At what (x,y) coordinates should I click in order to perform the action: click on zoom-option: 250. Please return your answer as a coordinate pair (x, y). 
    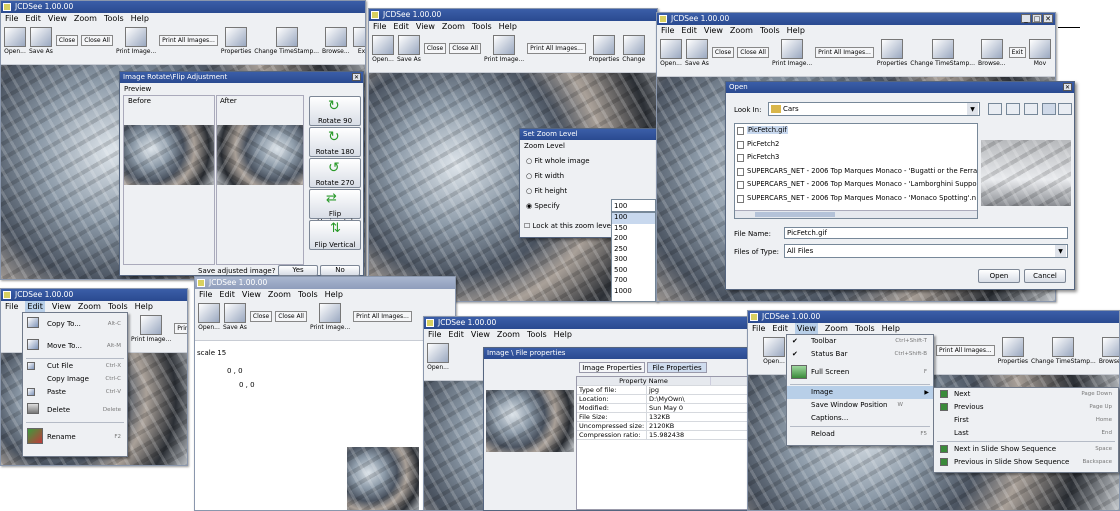
    Looking at the image, I should click on (633, 250).